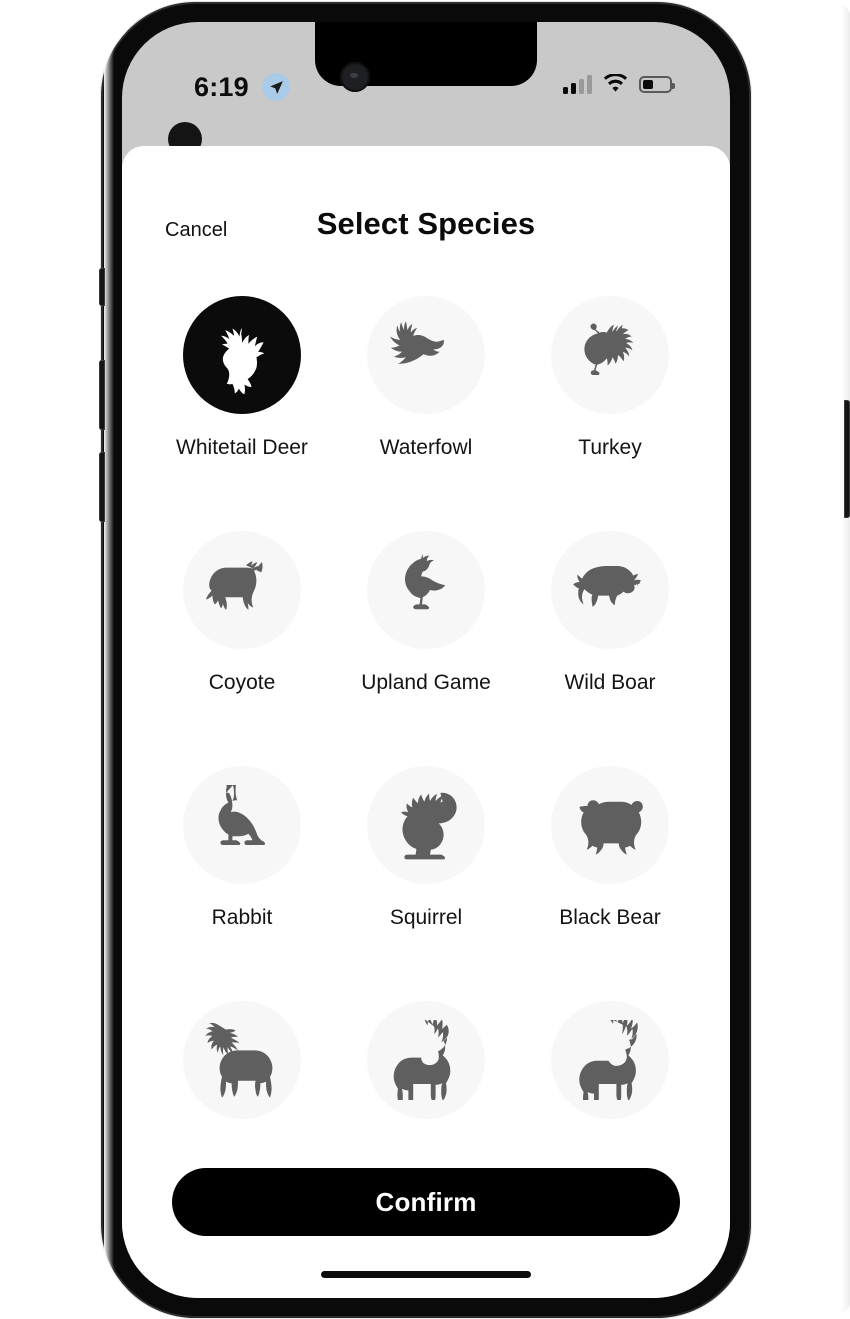  What do you see at coordinates (426, 223) in the screenshot?
I see `page-title: Select Species` at bounding box center [426, 223].